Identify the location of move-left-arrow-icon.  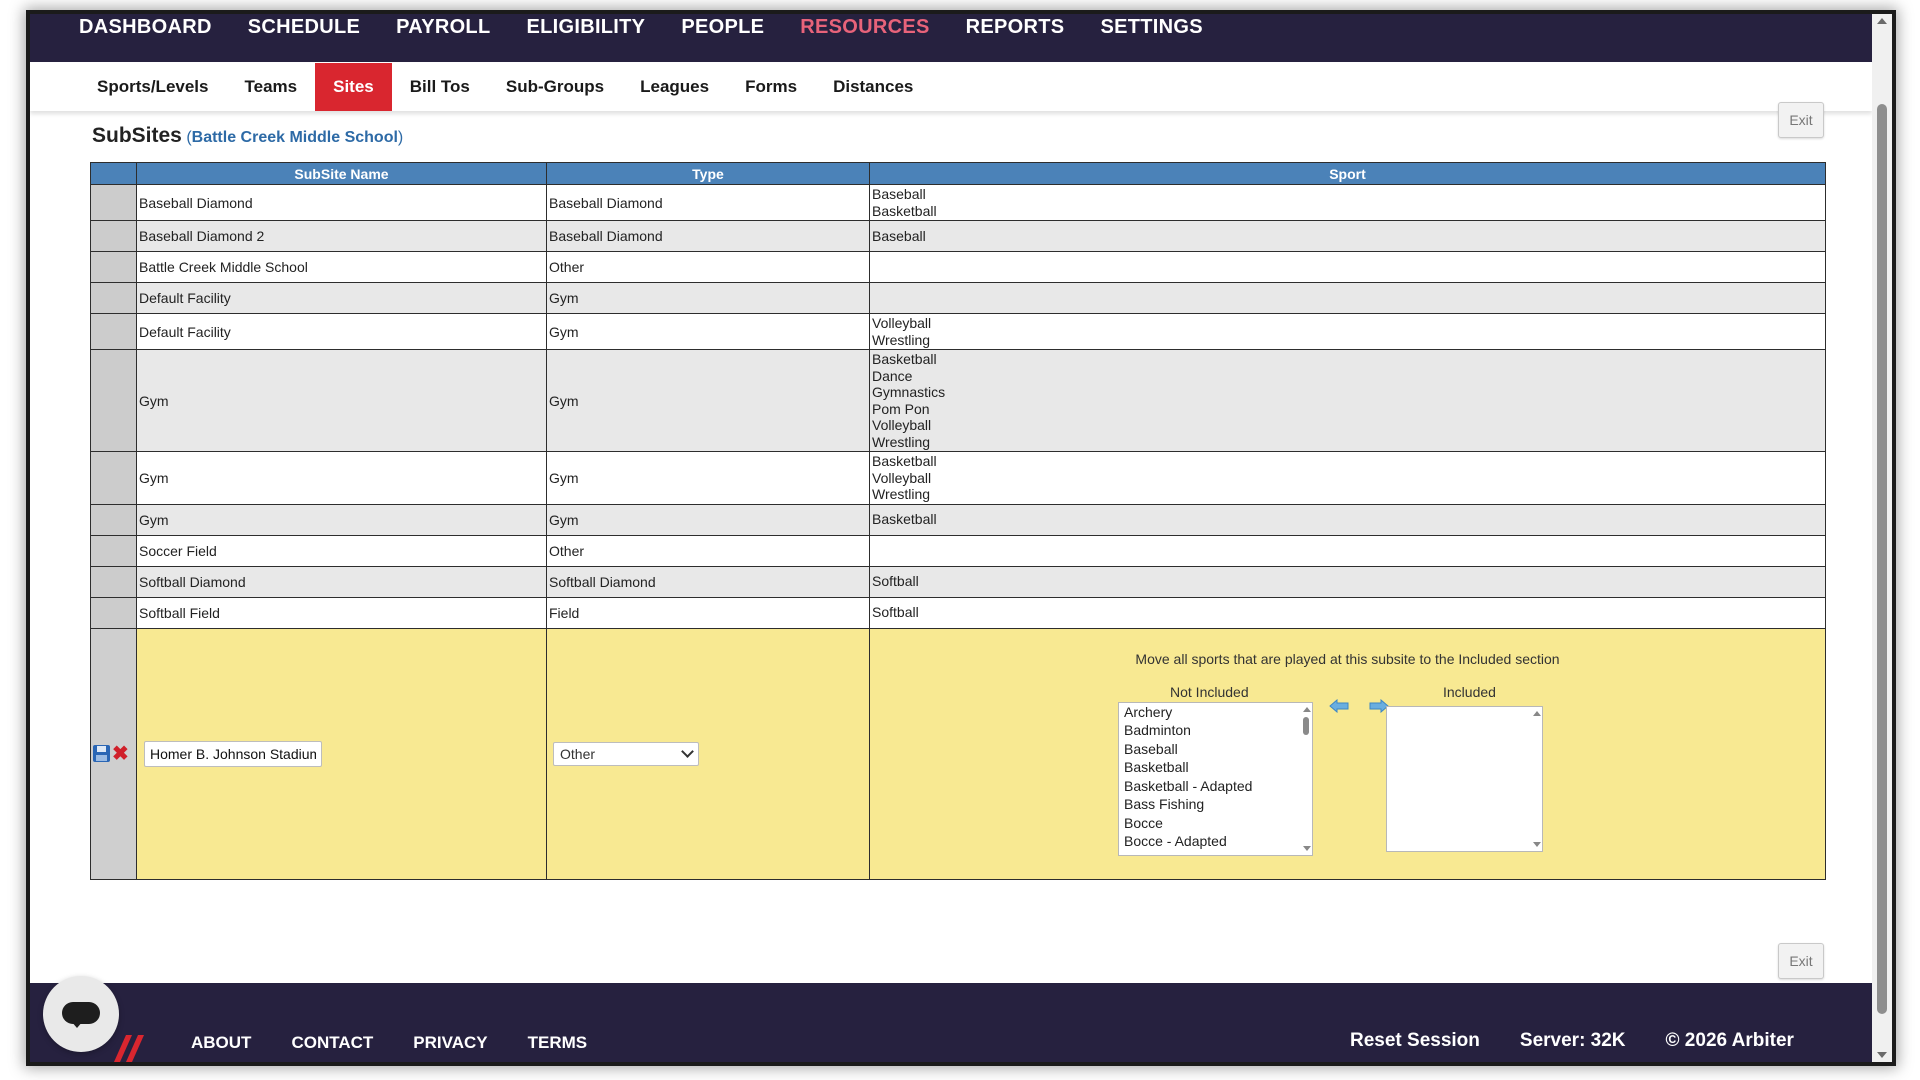
(1339, 705).